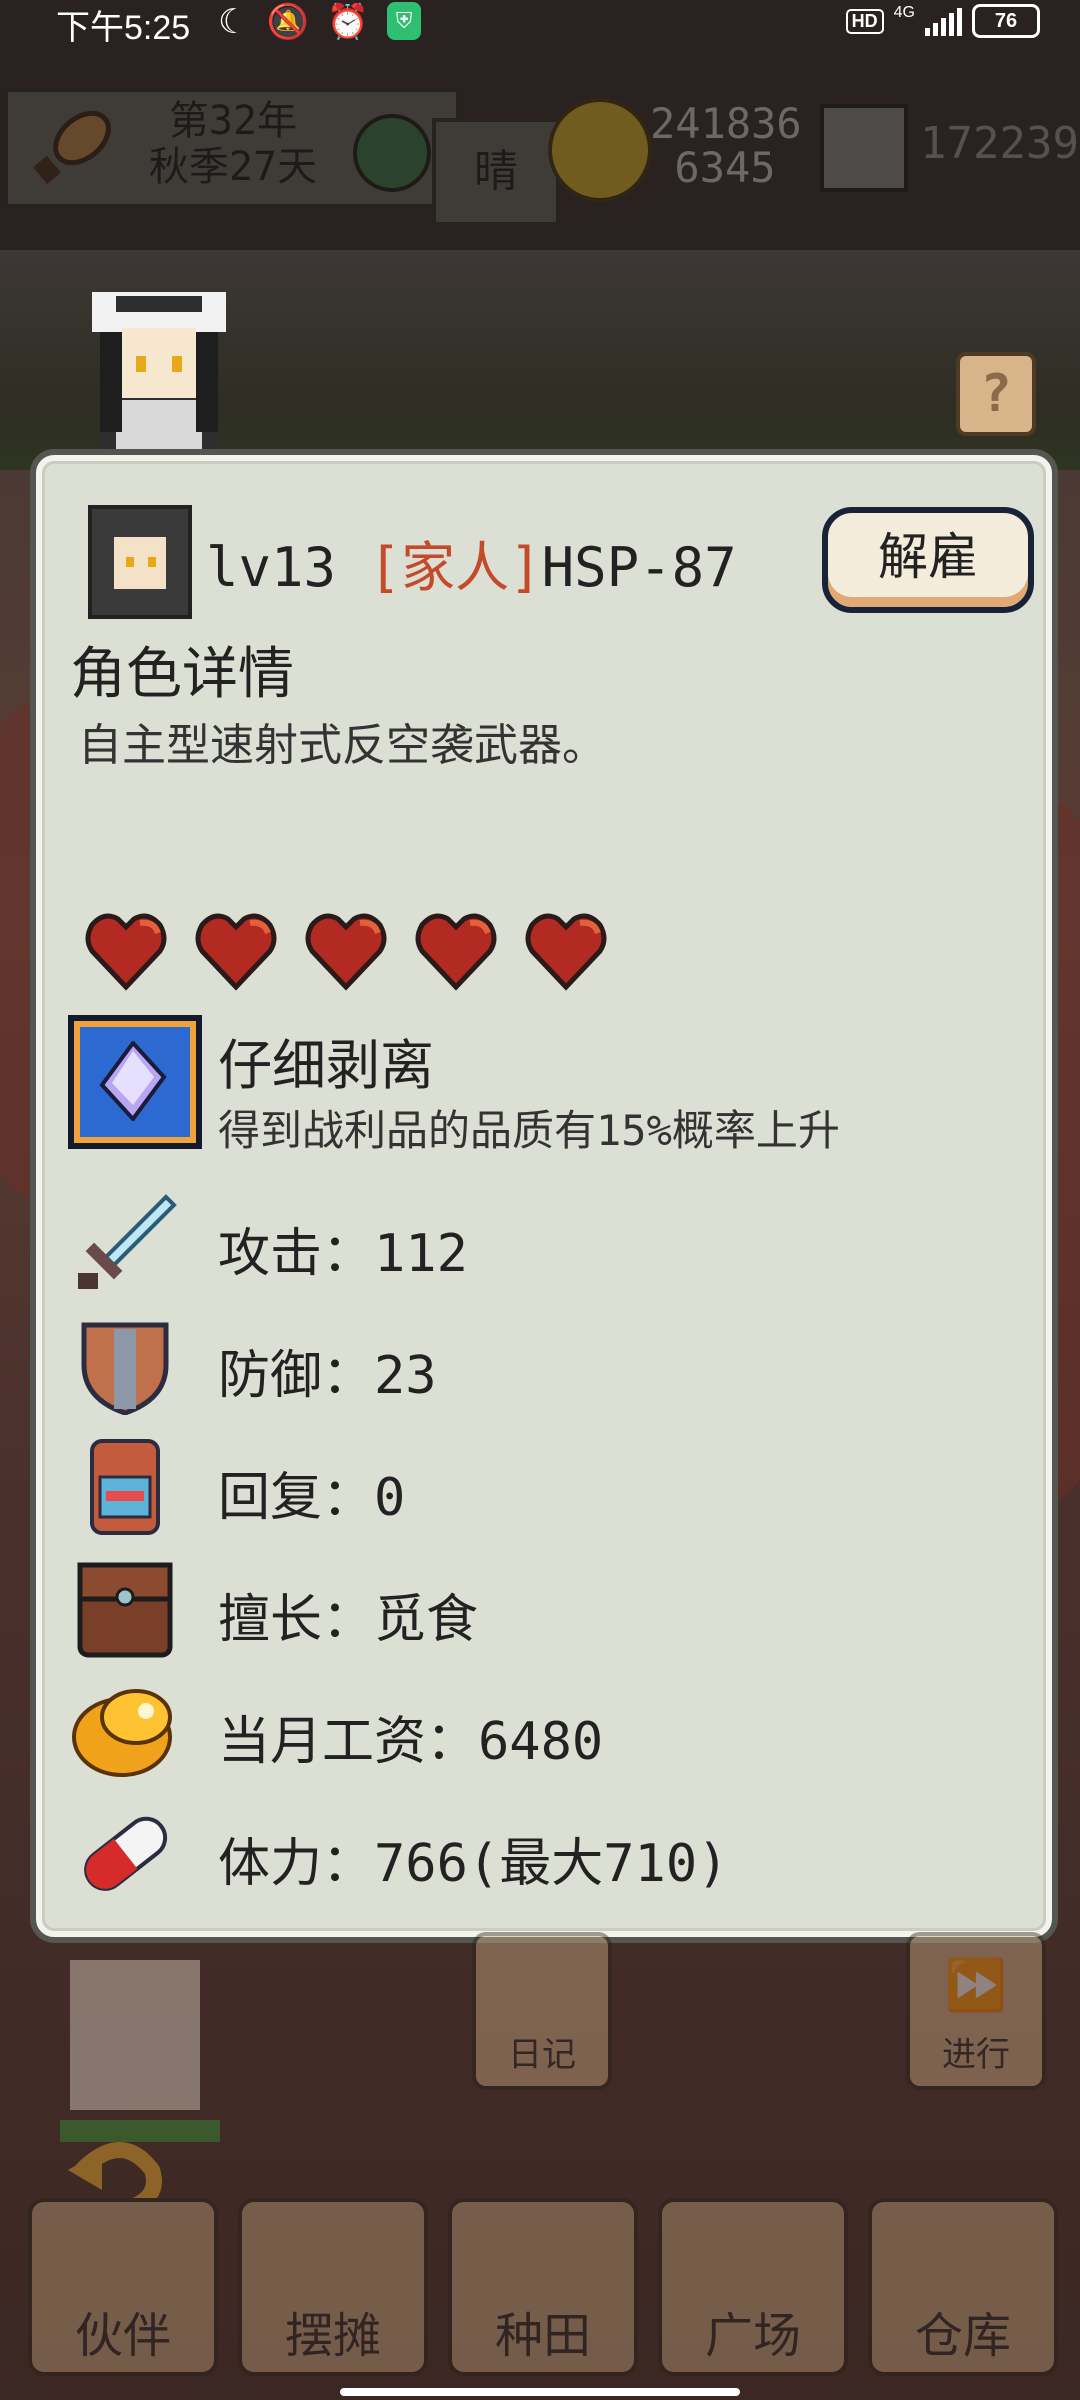  I want to click on signal-icon, so click(943, 21).